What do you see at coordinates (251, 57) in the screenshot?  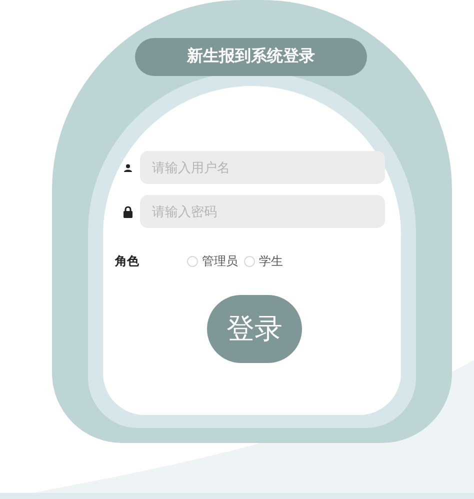 I see `title-banner: 新生报到系统登录` at bounding box center [251, 57].